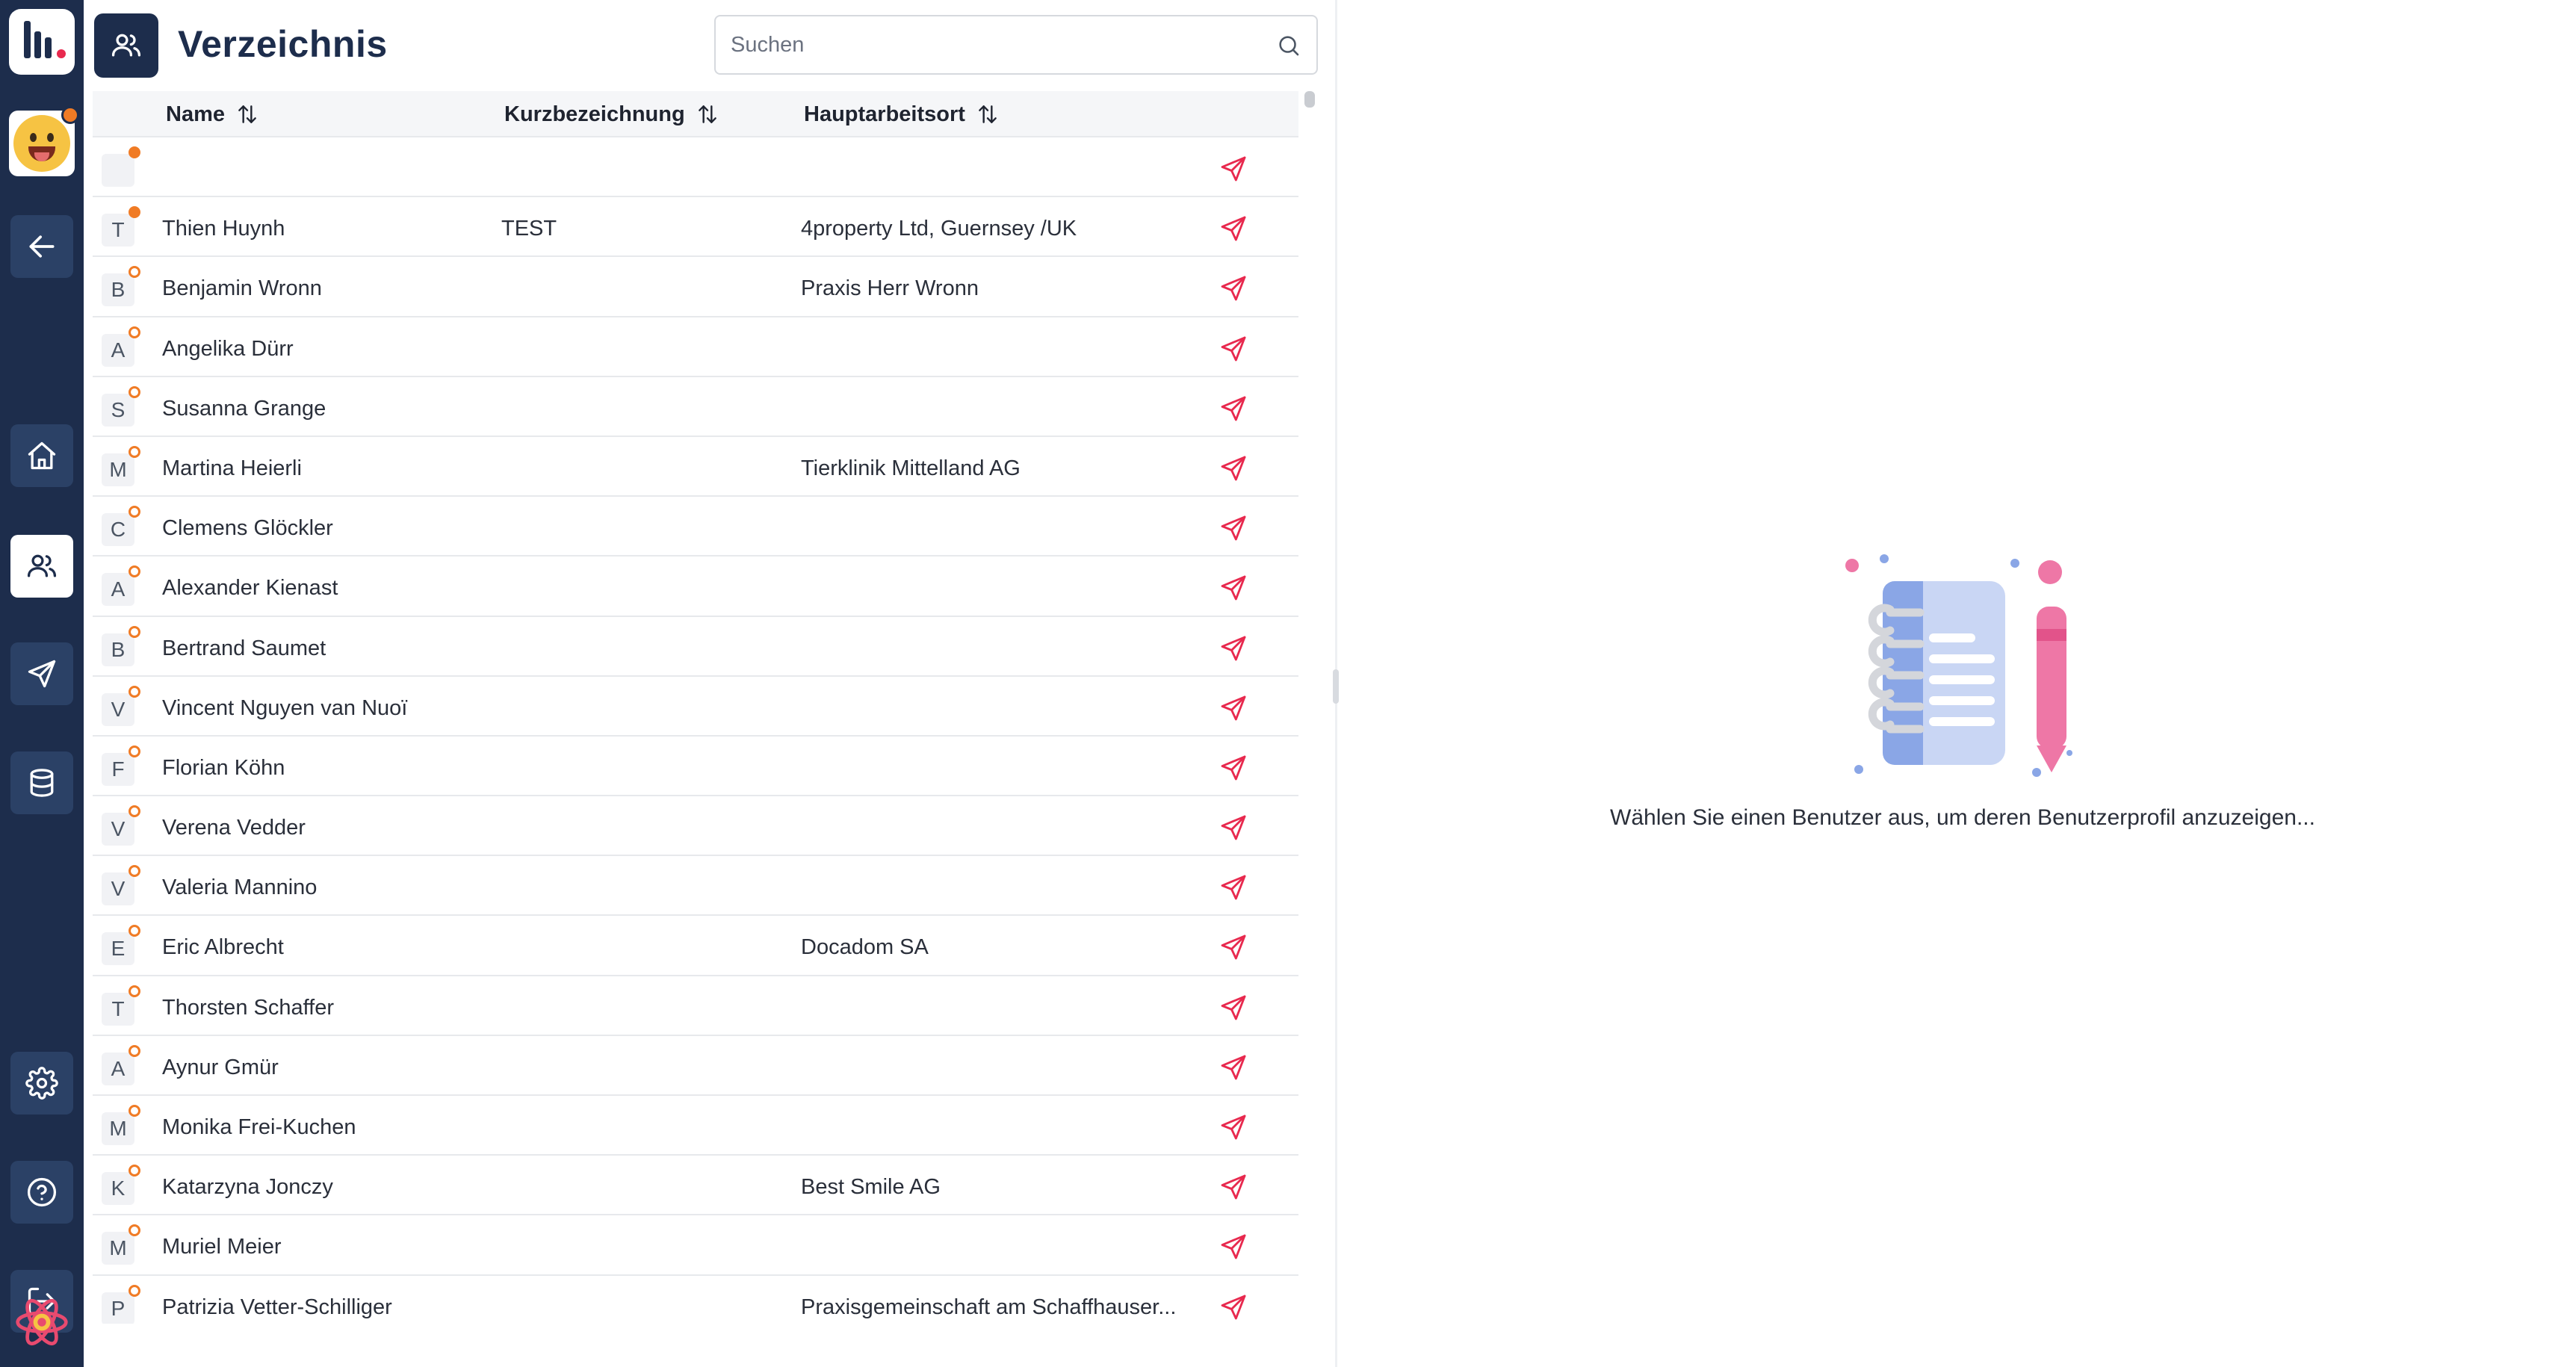 The width and height of the screenshot is (2576, 1367). I want to click on user-name: Clemens Glöckler, so click(247, 528).